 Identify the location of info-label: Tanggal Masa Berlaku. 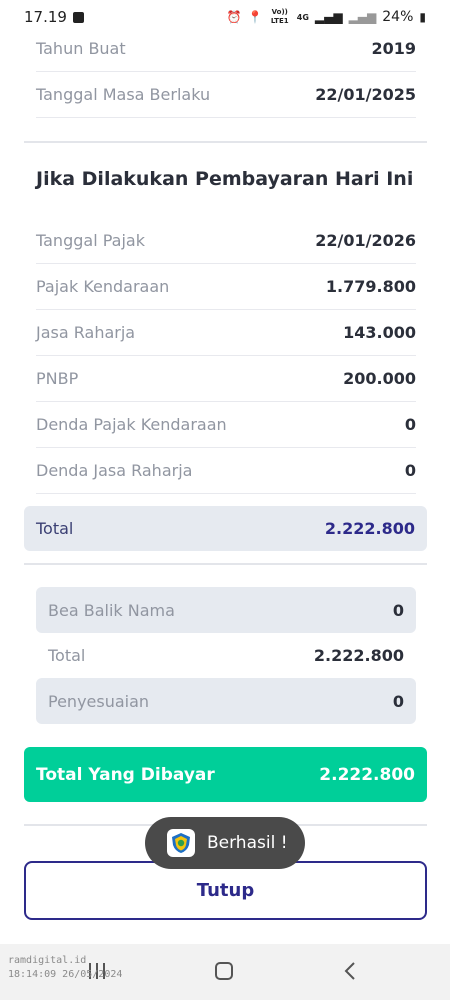
(123, 94).